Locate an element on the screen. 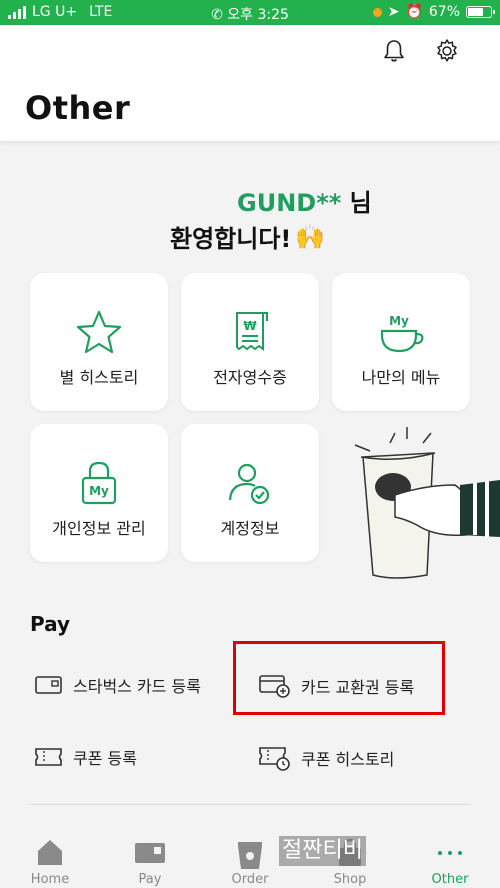  cup-icon is located at coordinates (250, 855).